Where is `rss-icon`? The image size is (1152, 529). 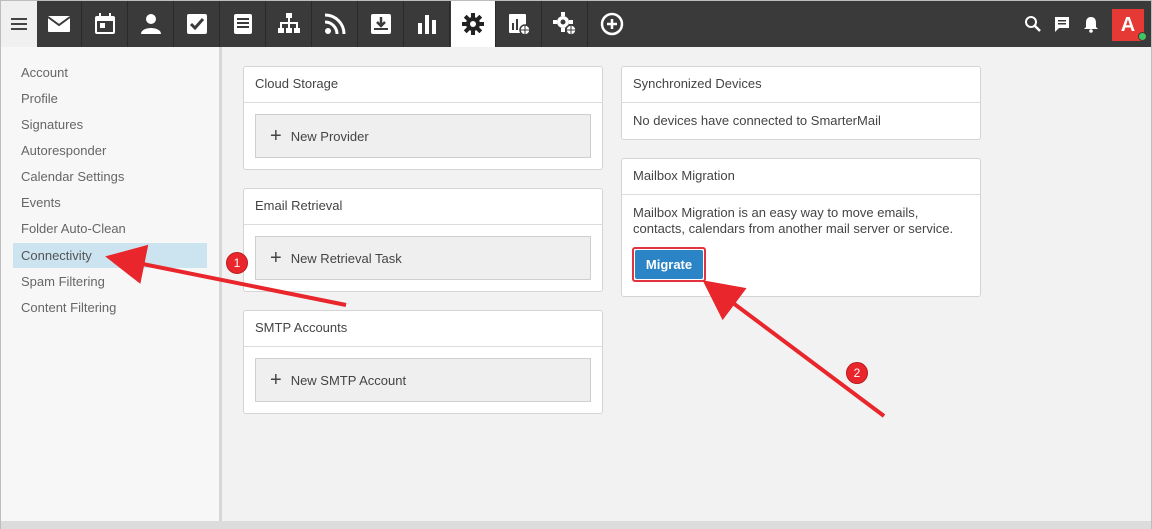 rss-icon is located at coordinates (335, 24).